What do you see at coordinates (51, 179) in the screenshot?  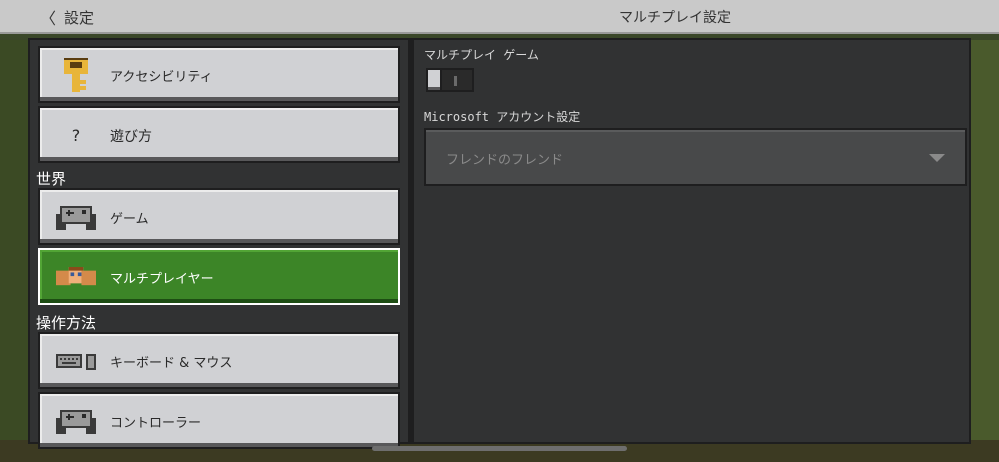 I see `section-header-world: 世界` at bounding box center [51, 179].